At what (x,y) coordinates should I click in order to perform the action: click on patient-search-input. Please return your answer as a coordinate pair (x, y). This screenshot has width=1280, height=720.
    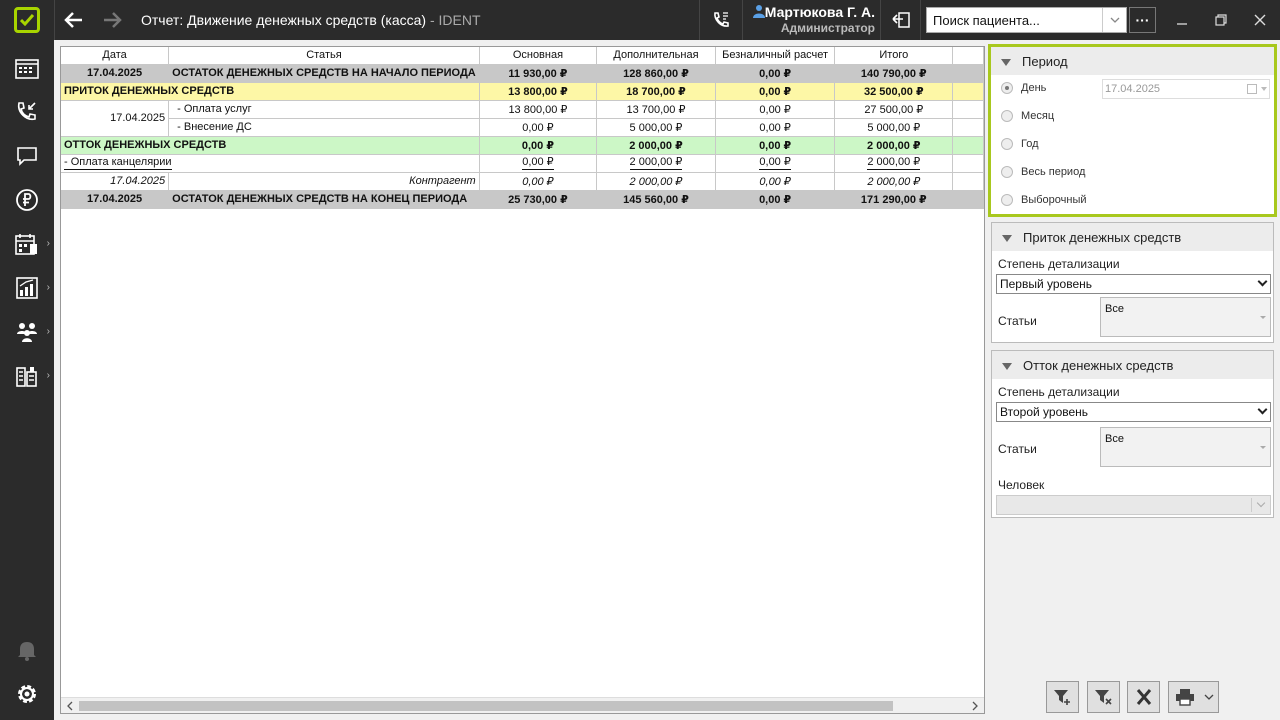
    Looking at the image, I should click on (1014, 20).